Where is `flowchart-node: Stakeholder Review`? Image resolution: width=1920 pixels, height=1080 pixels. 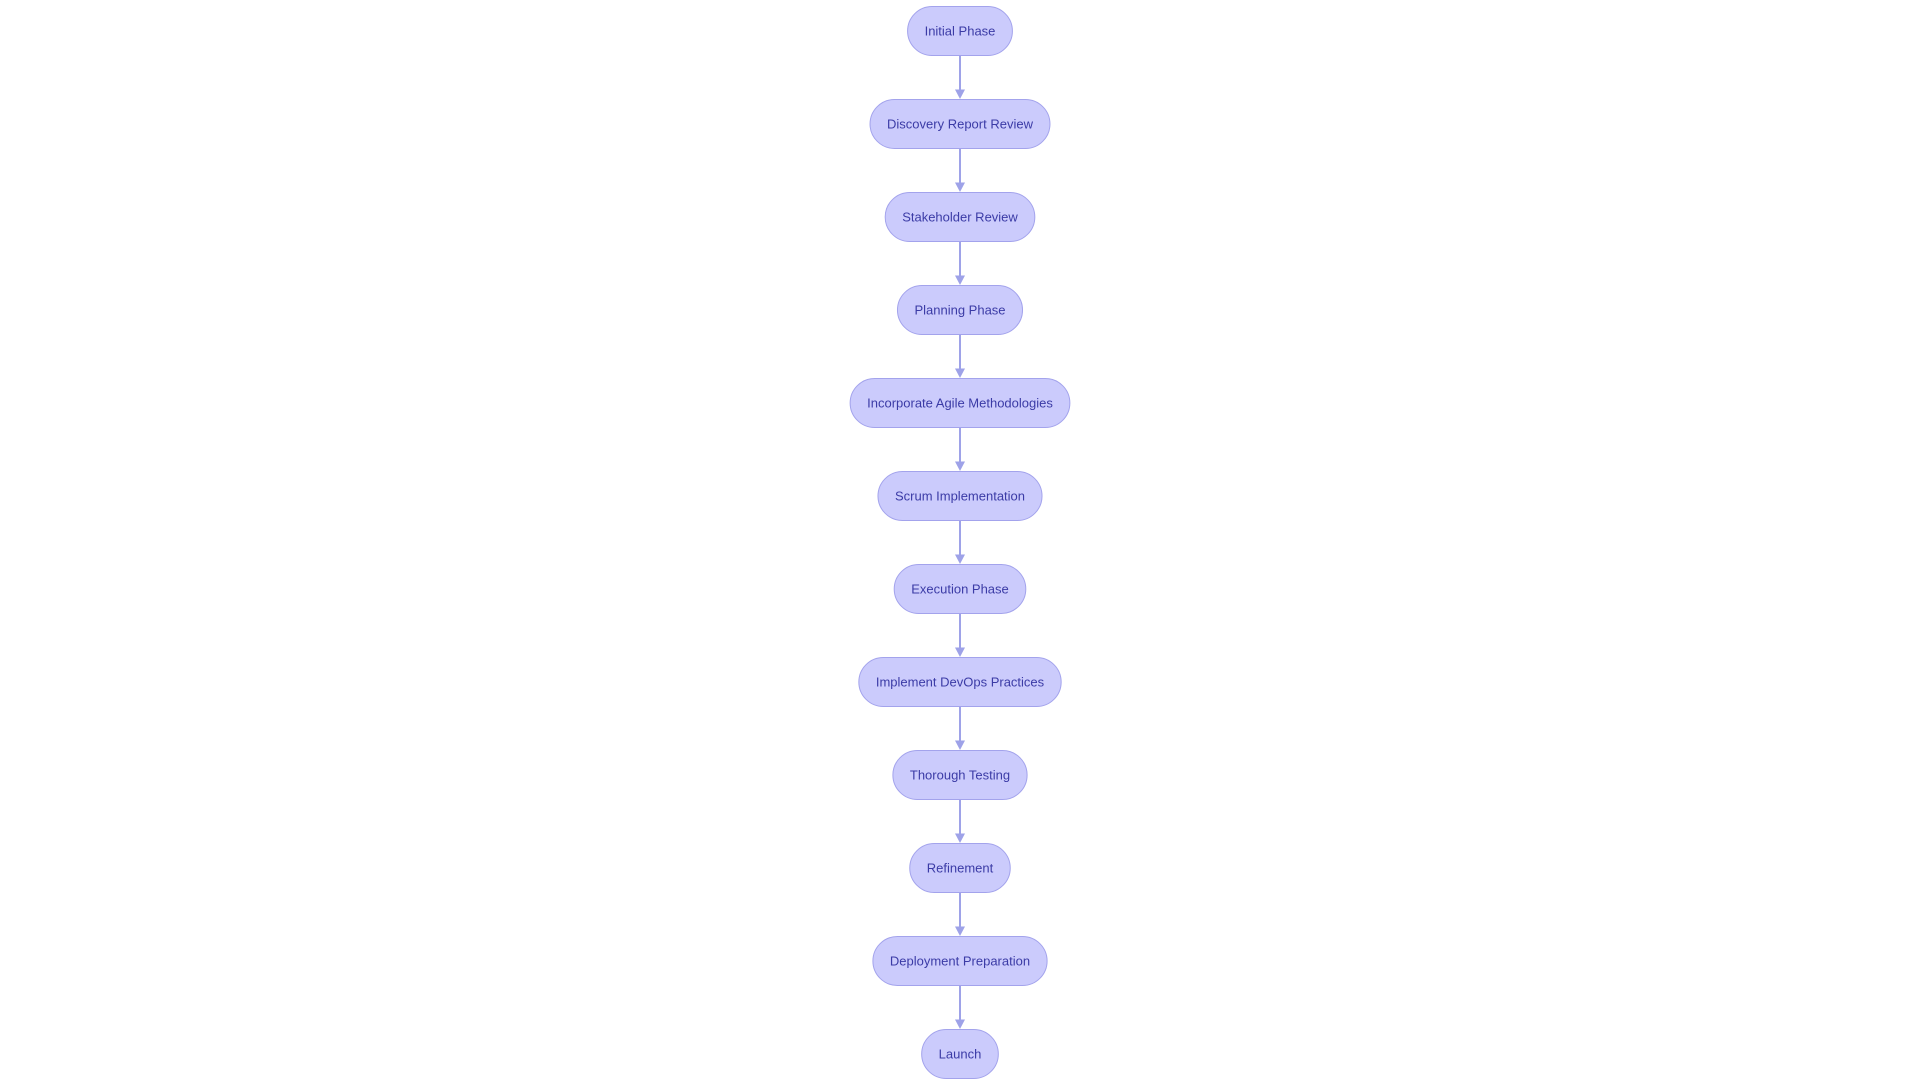
flowchart-node: Stakeholder Review is located at coordinates (960, 217).